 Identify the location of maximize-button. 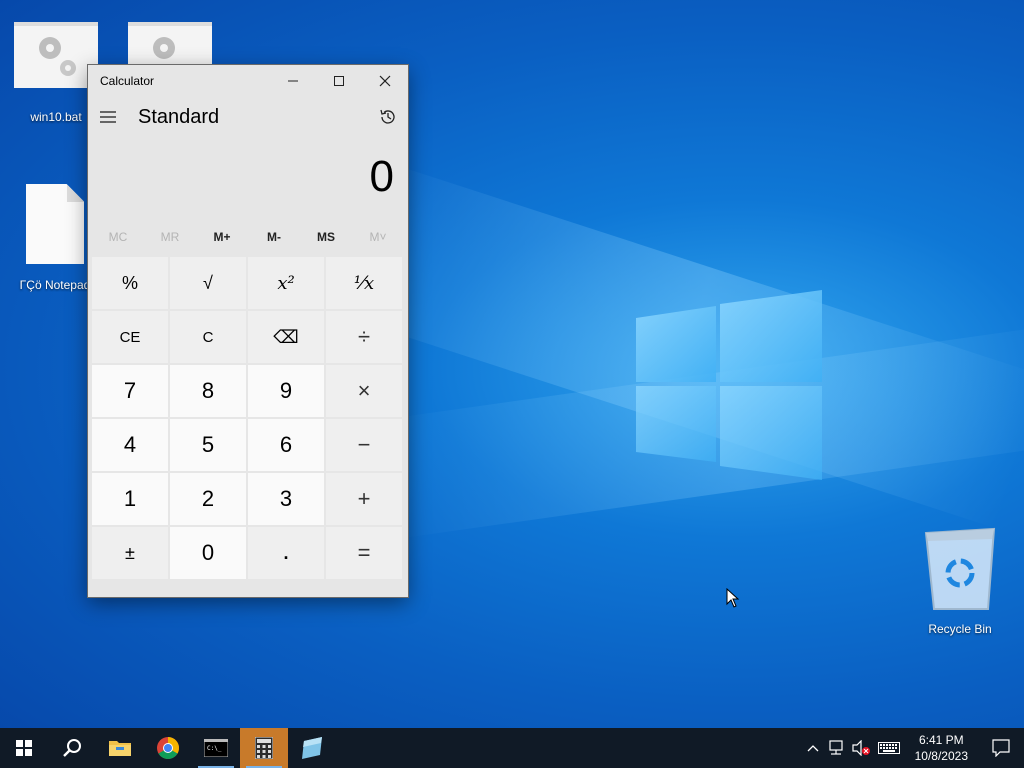
(339, 81).